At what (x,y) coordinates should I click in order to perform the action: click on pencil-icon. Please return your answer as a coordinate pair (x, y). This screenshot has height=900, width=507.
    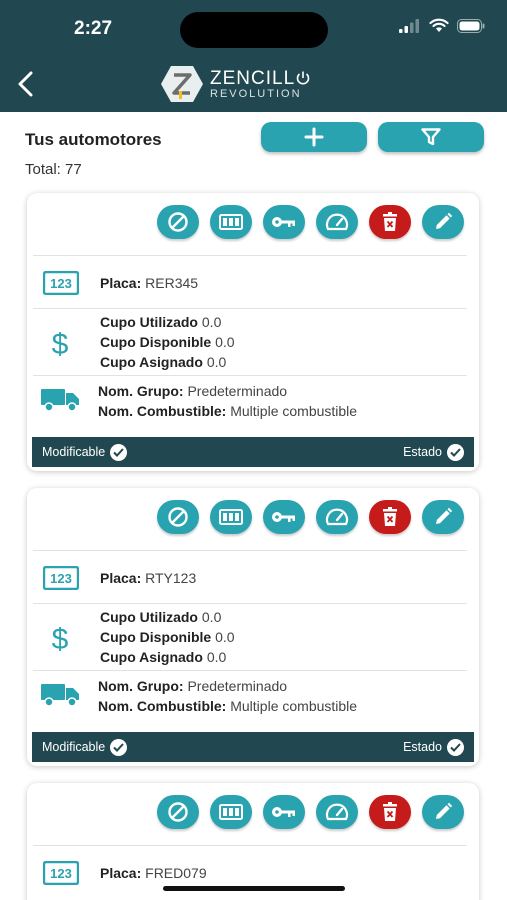
    Looking at the image, I should click on (444, 220).